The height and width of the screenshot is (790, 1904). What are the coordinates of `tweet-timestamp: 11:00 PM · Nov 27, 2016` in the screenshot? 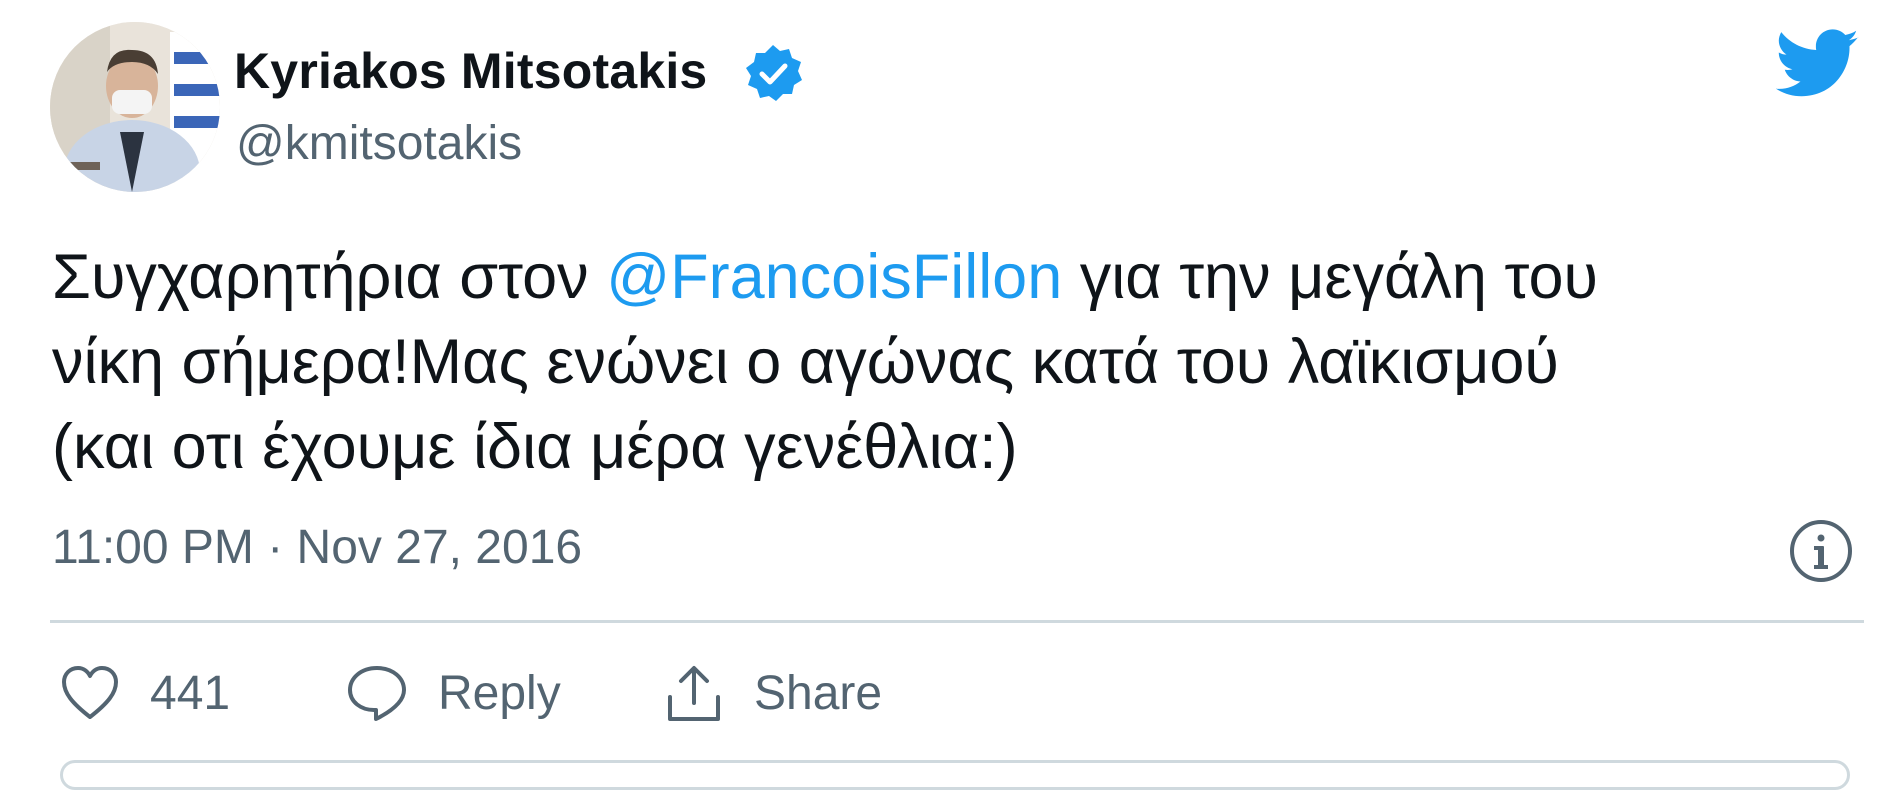 It's located at (317, 547).